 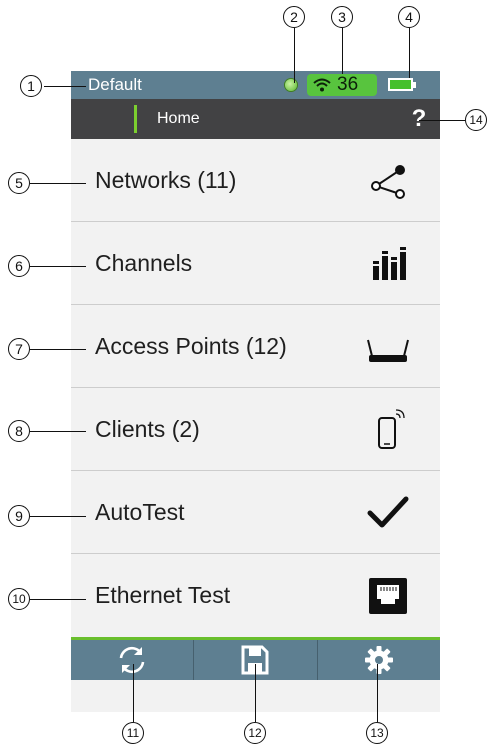 What do you see at coordinates (322, 85) in the screenshot?
I see `wifi-icon` at bounding box center [322, 85].